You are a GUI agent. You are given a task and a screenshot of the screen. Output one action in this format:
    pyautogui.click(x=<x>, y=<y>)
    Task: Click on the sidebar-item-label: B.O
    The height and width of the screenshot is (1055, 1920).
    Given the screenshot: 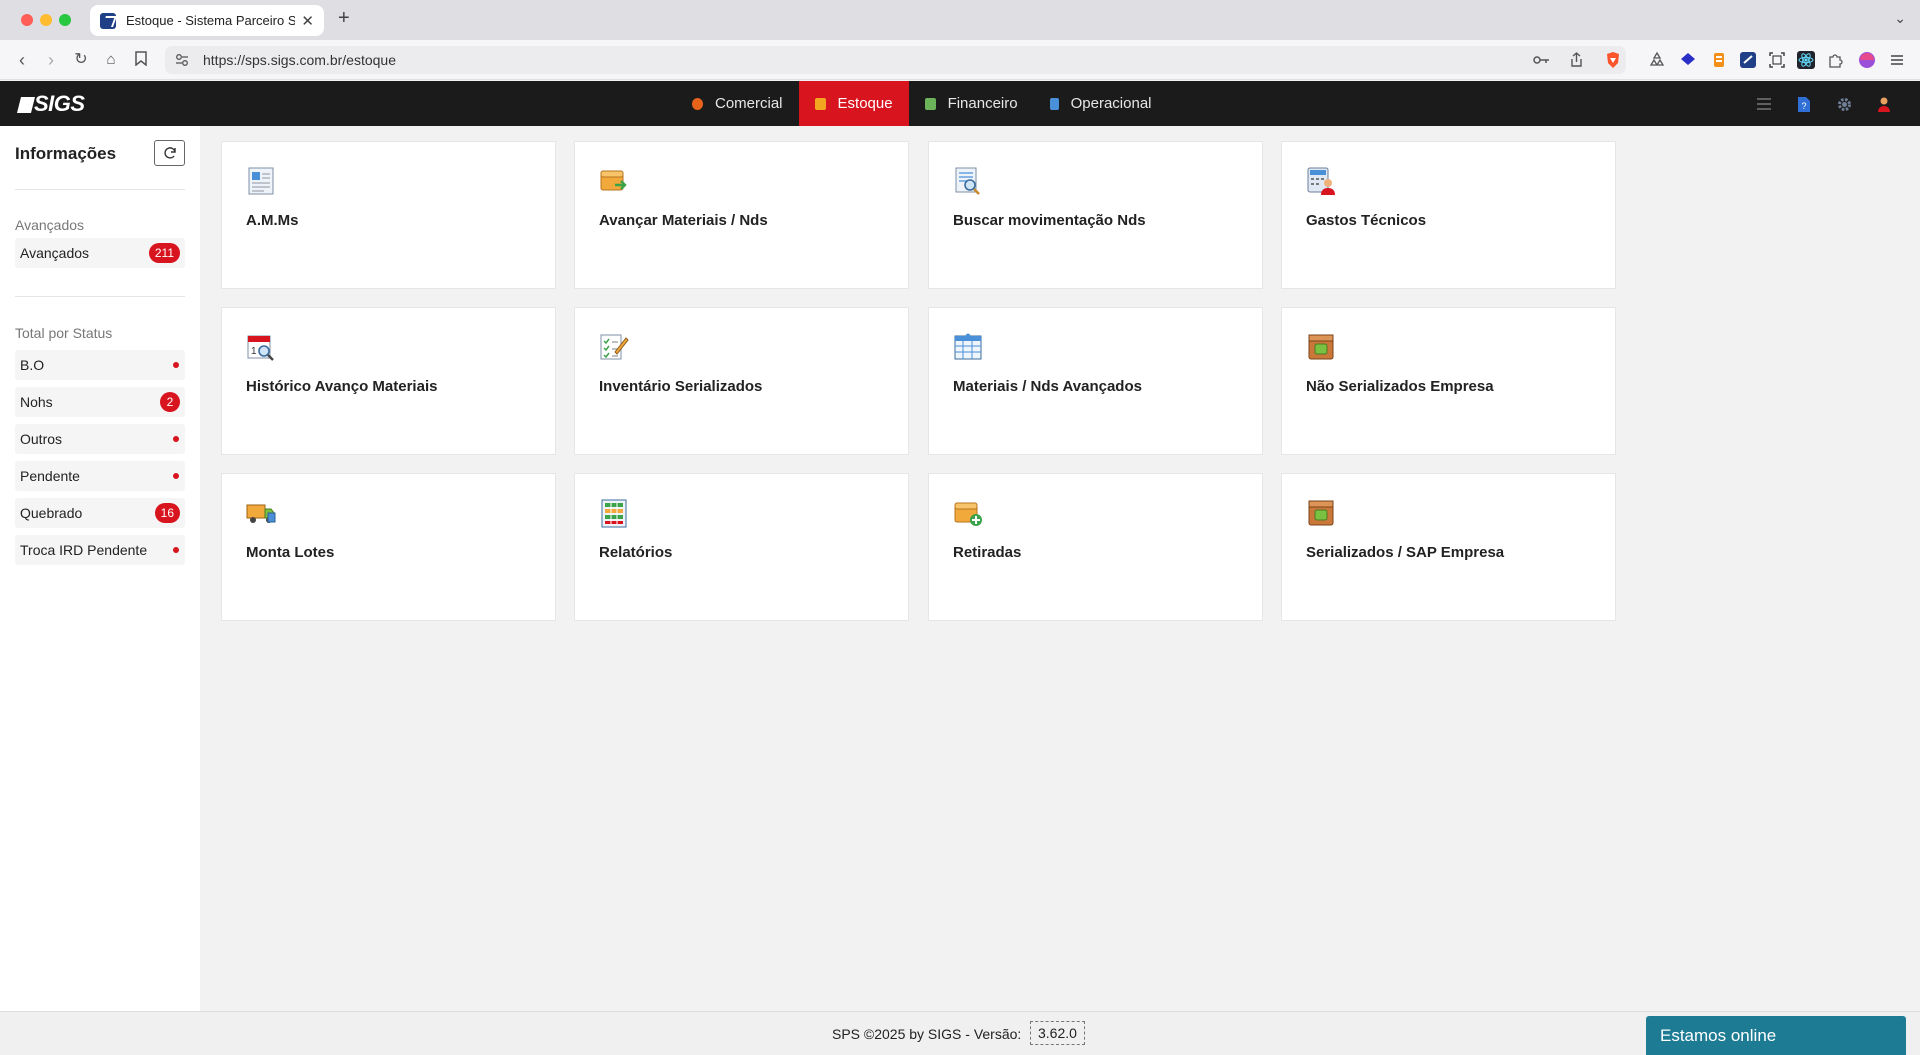 What is the action you would take?
    pyautogui.click(x=32, y=365)
    